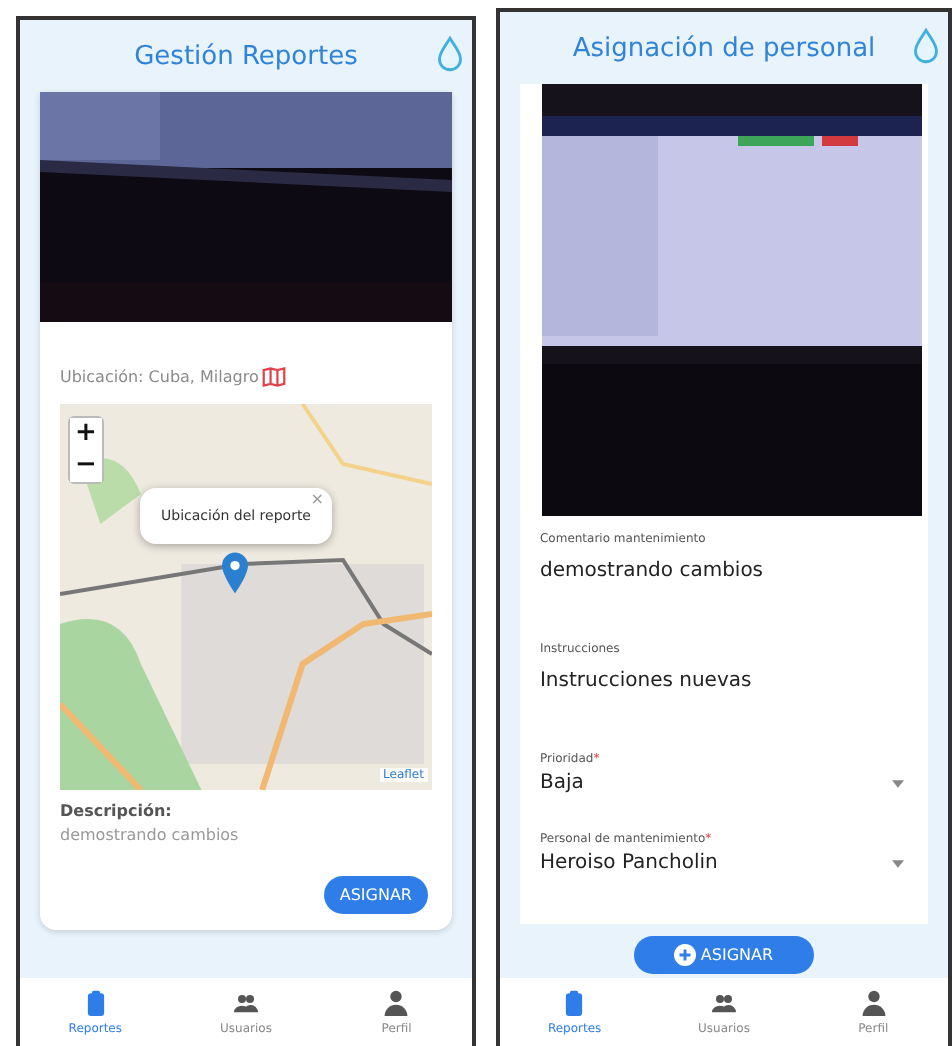 The image size is (952, 1046). I want to click on plus-icon, so click(685, 955).